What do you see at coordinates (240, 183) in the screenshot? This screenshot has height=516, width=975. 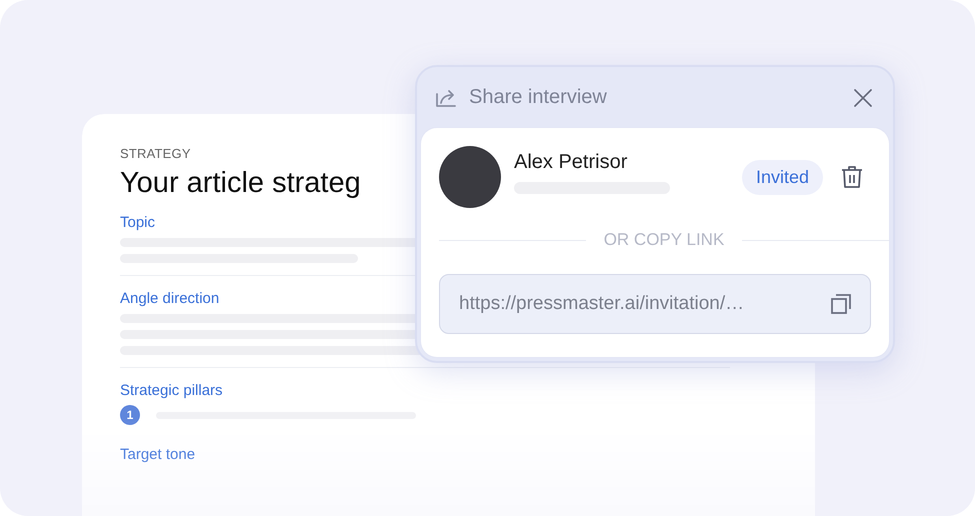 I see `card-title: Your article strateg` at bounding box center [240, 183].